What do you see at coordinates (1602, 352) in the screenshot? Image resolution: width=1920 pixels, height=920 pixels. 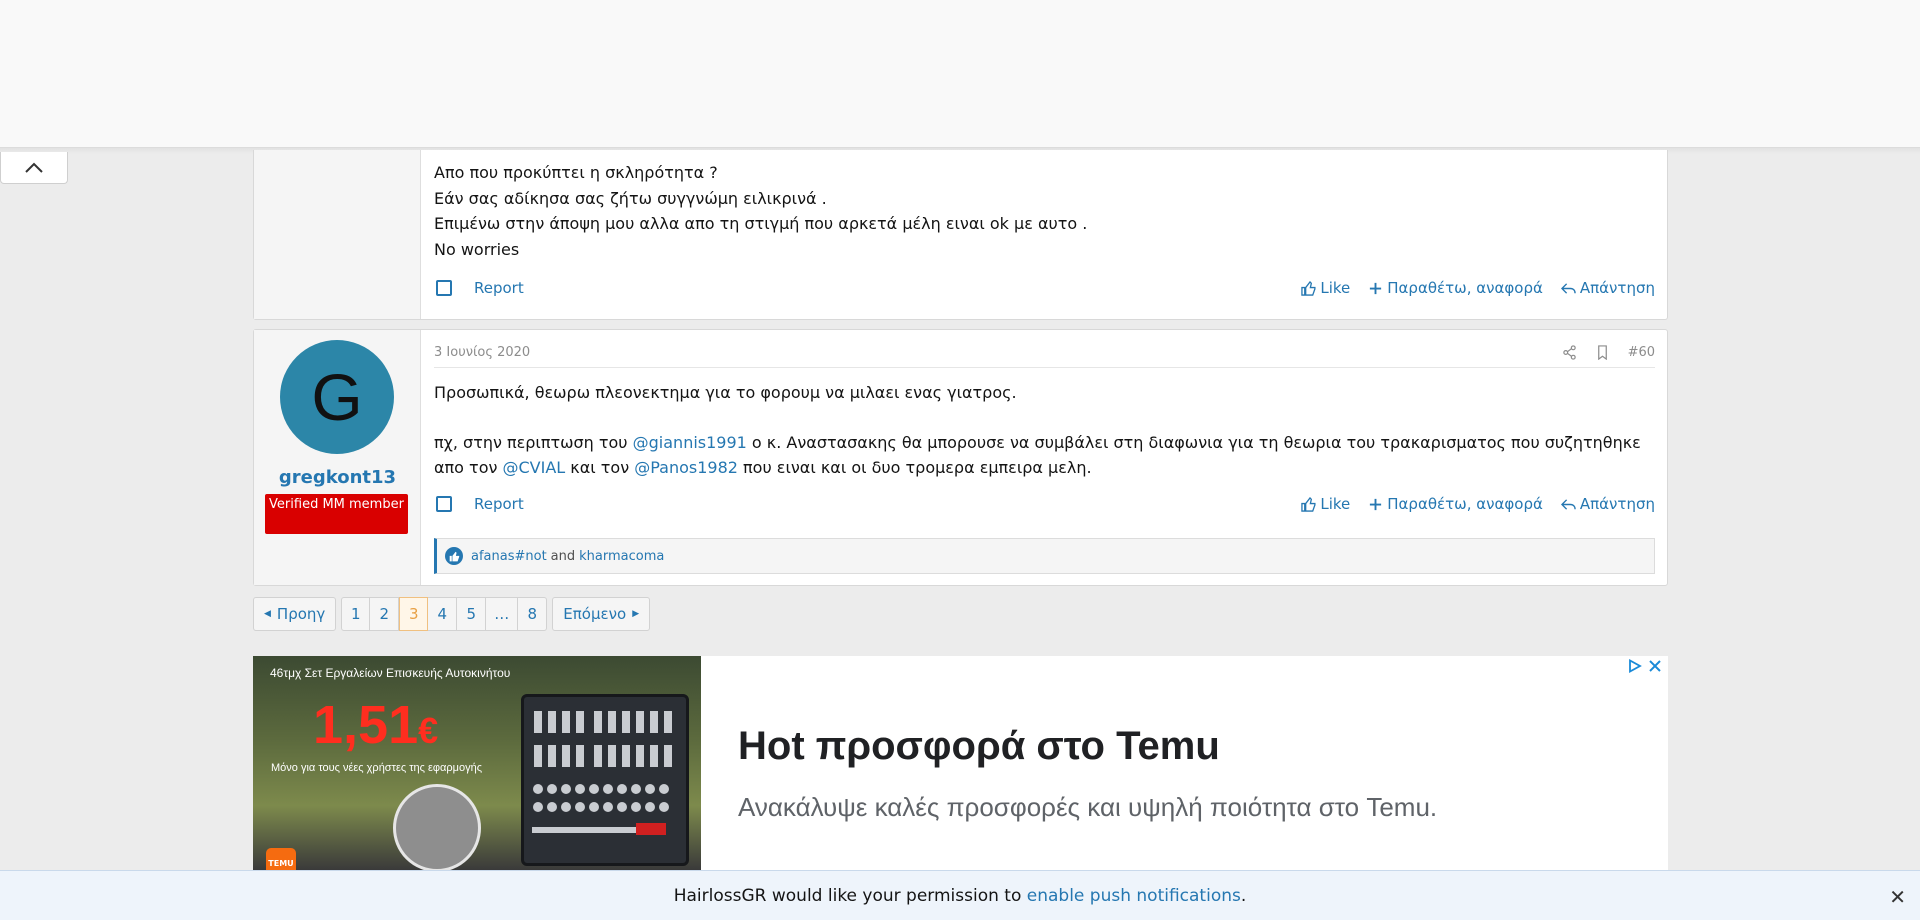 I see `bookmark-icon` at bounding box center [1602, 352].